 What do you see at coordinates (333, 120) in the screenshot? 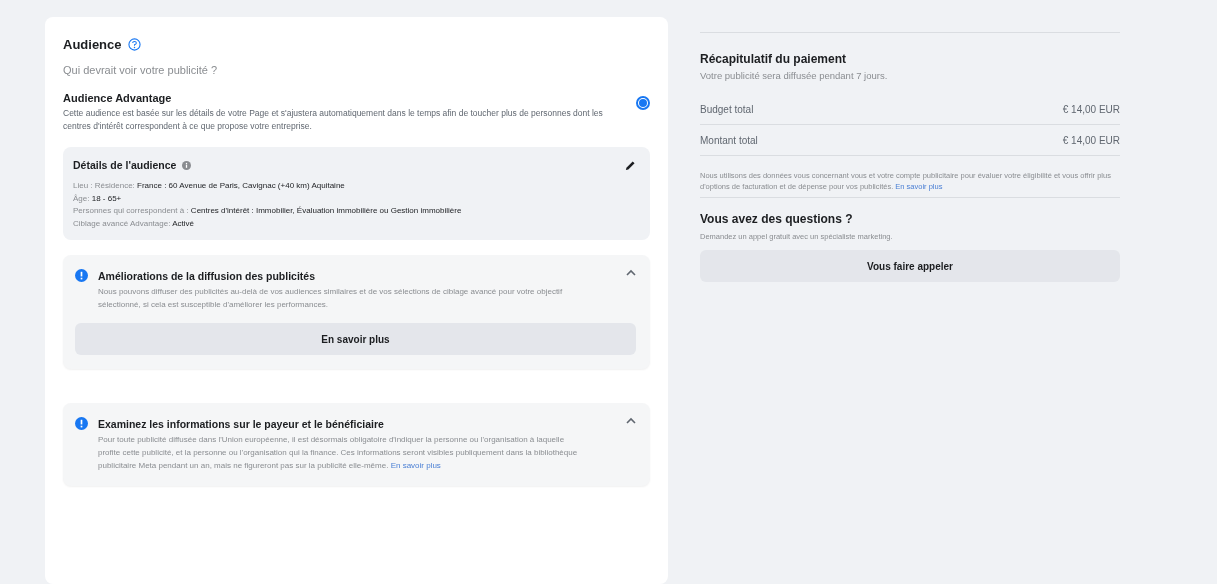
I see `option-description: Cette audience est basée sur les détails de votre Page et s'ajustera automatiquement dans le temps afin de toucher plus de personnes dont les centres d'intérêt correspondent à ce que propose votre entreprise.` at bounding box center [333, 120].